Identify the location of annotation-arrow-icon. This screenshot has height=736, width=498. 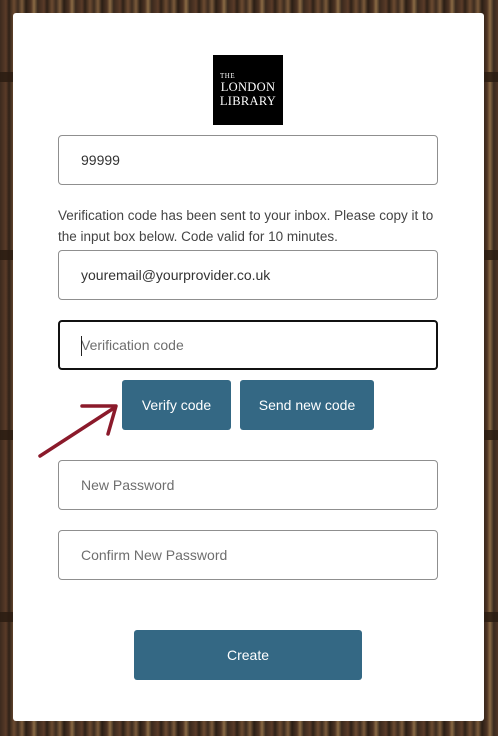
(78, 431).